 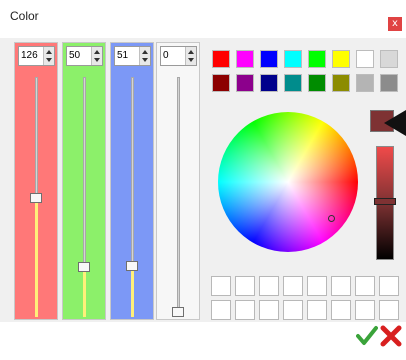 What do you see at coordinates (166, 55) in the screenshot?
I see `alpha-value: 0` at bounding box center [166, 55].